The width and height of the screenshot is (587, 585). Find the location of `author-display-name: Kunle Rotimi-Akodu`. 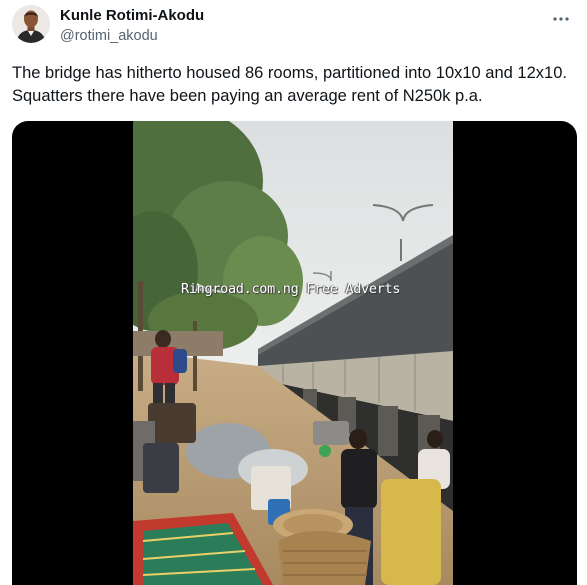

author-display-name: Kunle Rotimi-Akodu is located at coordinates (132, 16).